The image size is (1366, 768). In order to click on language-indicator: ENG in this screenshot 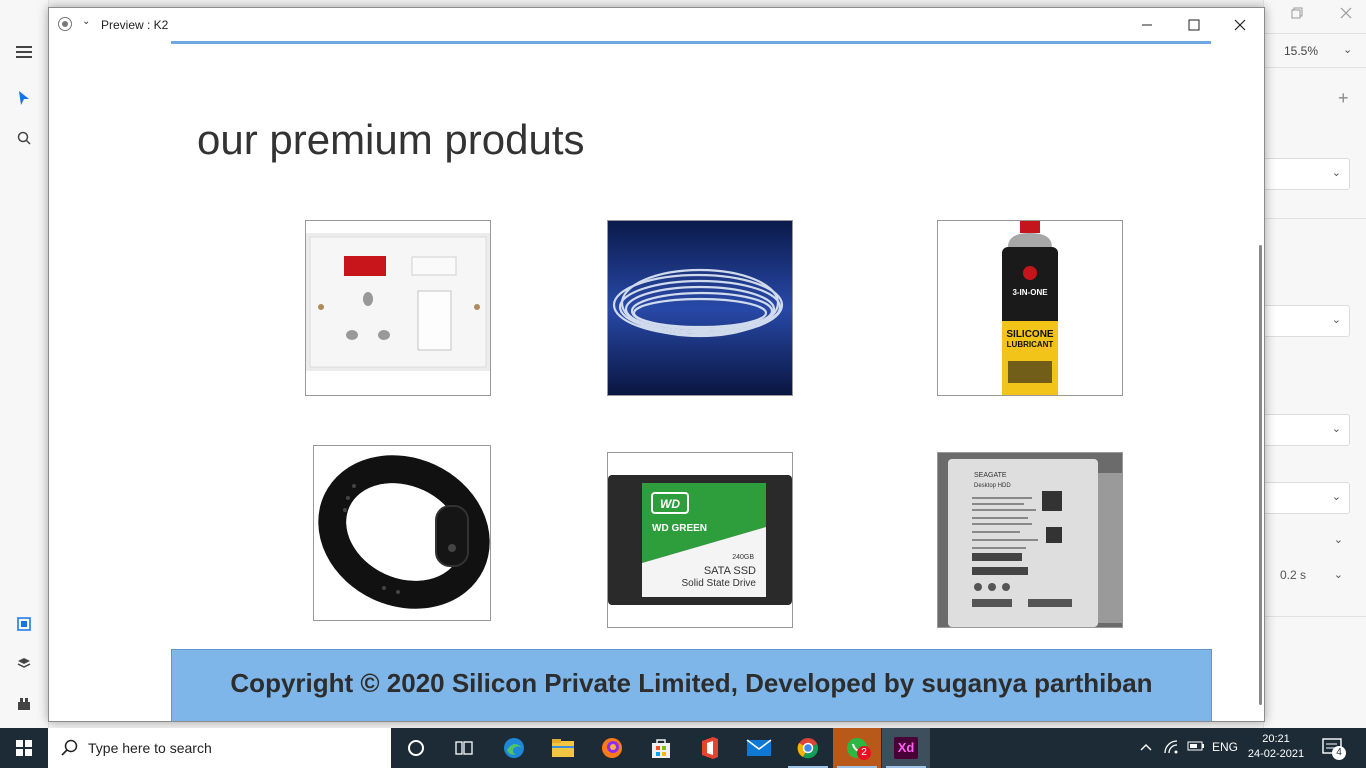, I will do `click(1225, 747)`.